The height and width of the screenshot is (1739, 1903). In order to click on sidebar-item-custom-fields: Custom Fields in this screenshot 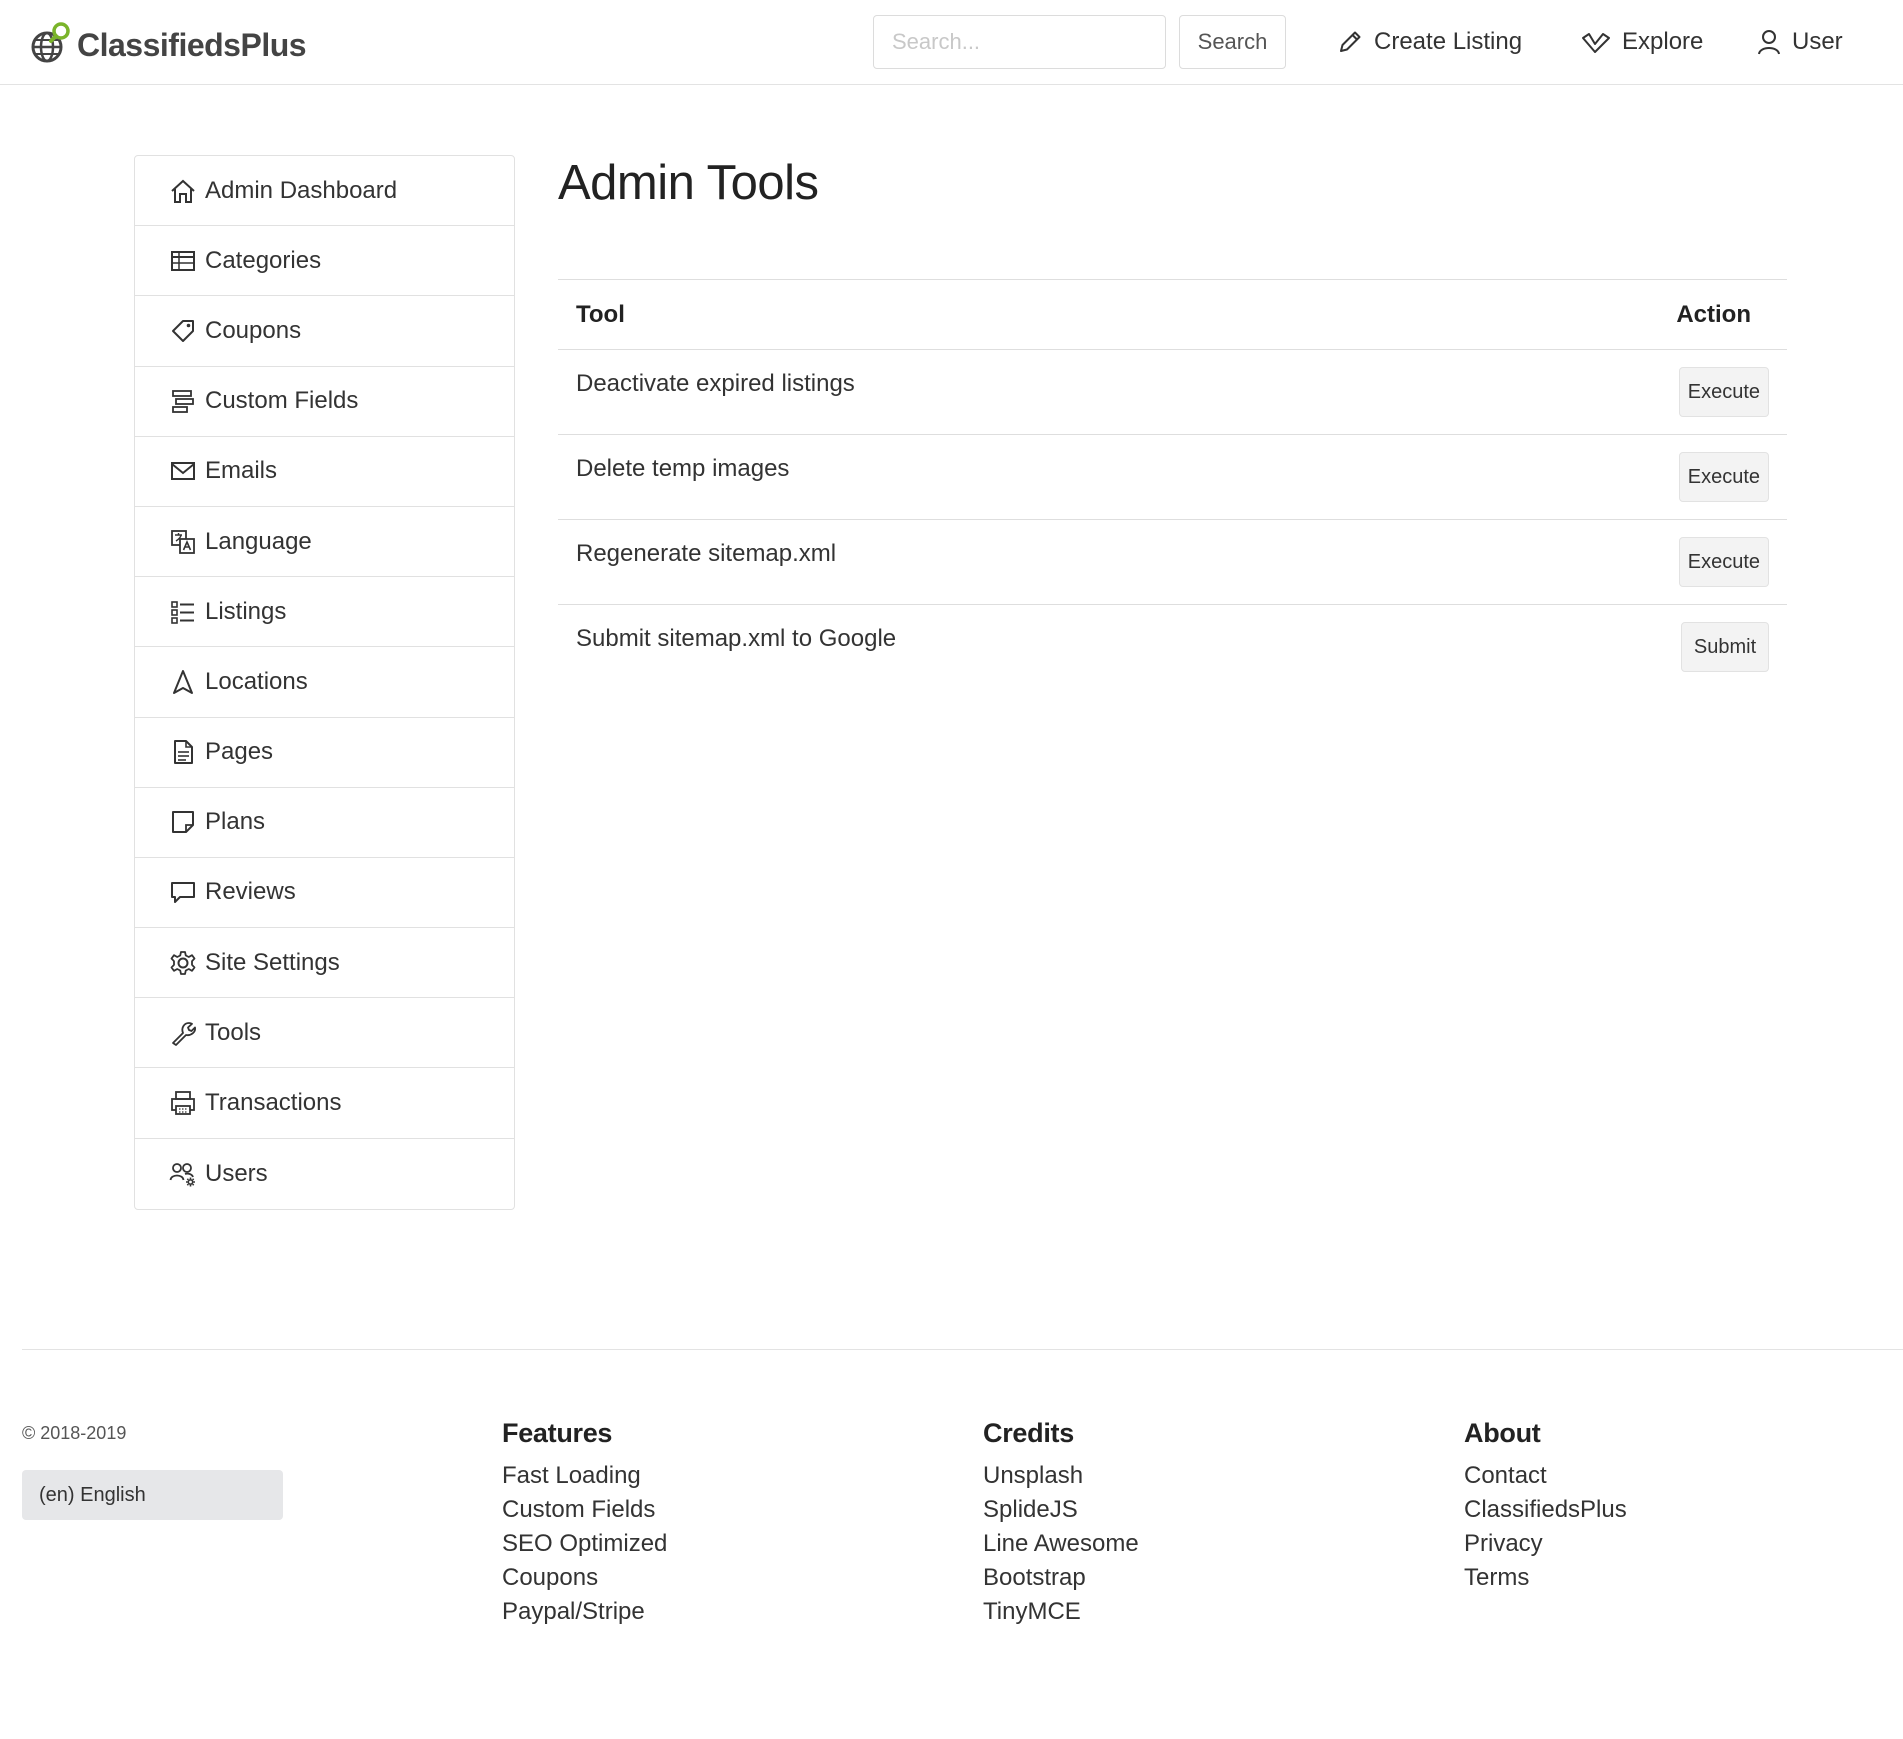, I will do `click(324, 402)`.